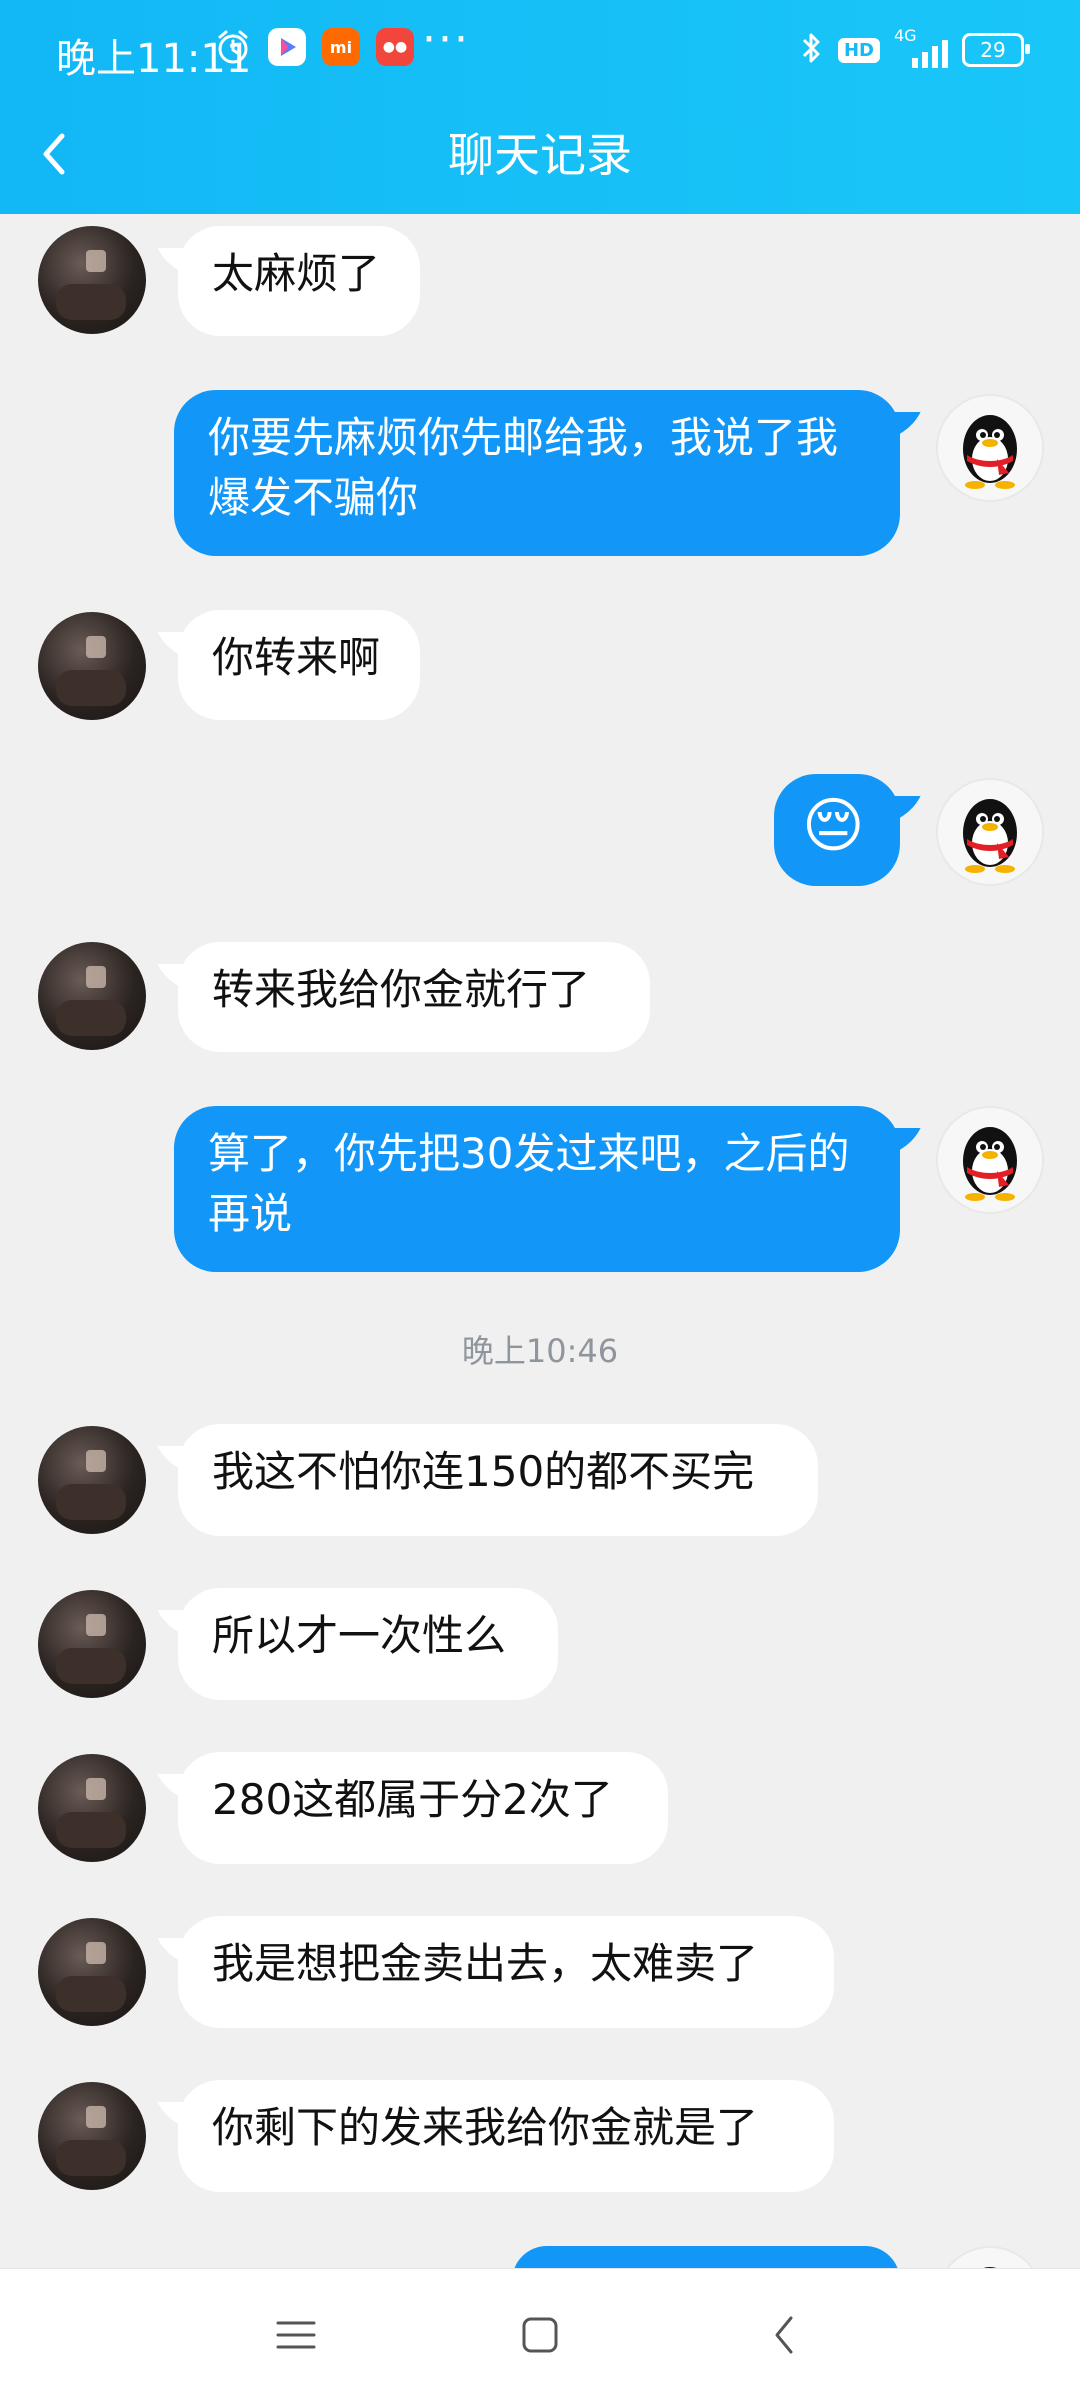 This screenshot has width=1080, height=2401. I want to click on message-bubble: 我这不怕你连150的都不买完, so click(498, 1480).